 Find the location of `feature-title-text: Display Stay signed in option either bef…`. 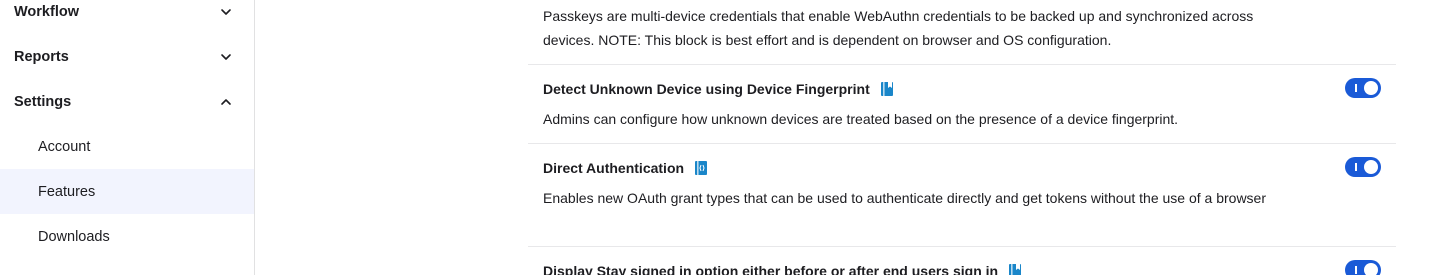

feature-title-text: Display Stay signed in option either bef… is located at coordinates (771, 269).